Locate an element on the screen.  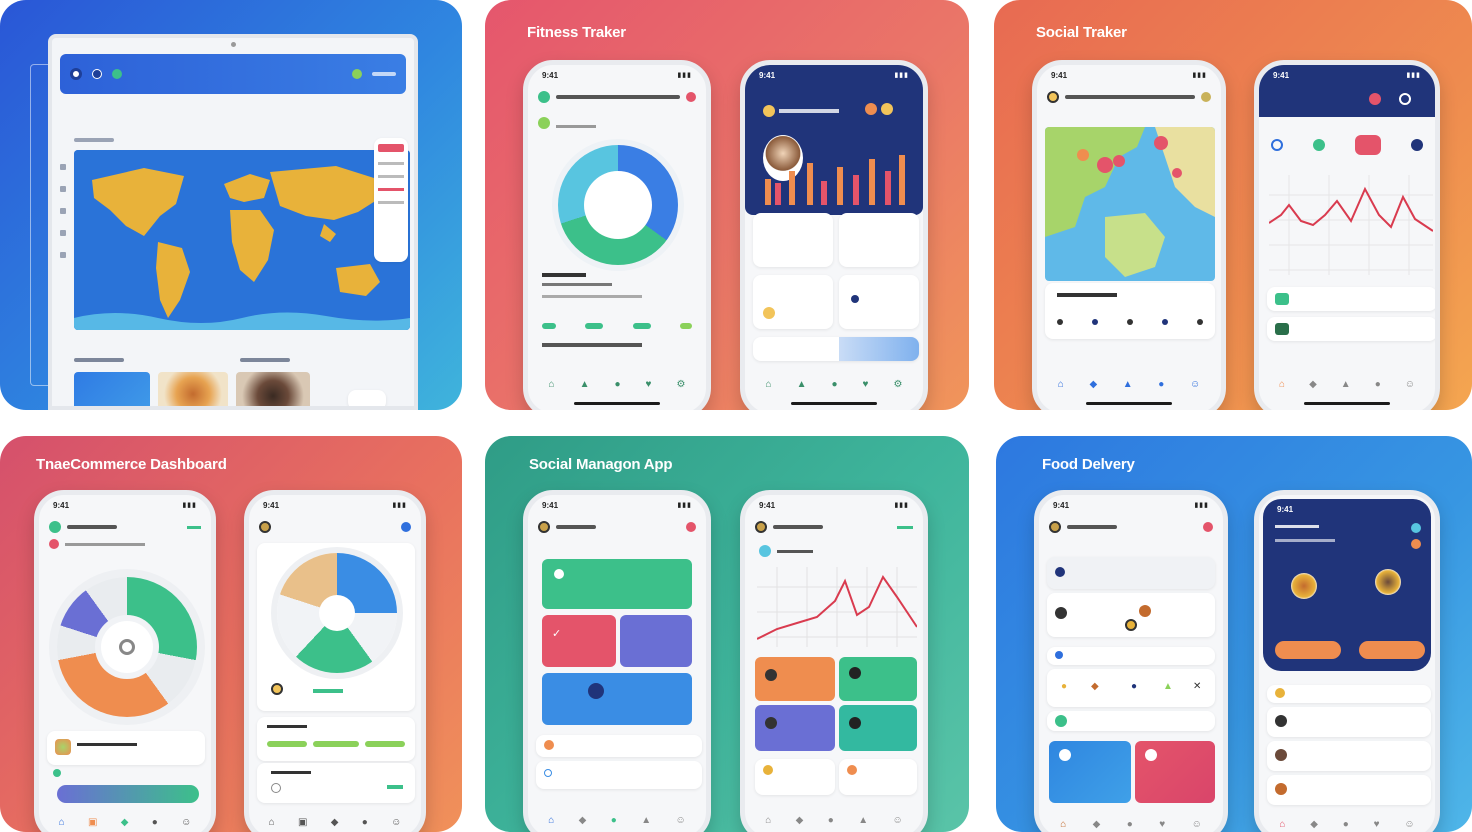
badge-icon is located at coordinates (887, 109).